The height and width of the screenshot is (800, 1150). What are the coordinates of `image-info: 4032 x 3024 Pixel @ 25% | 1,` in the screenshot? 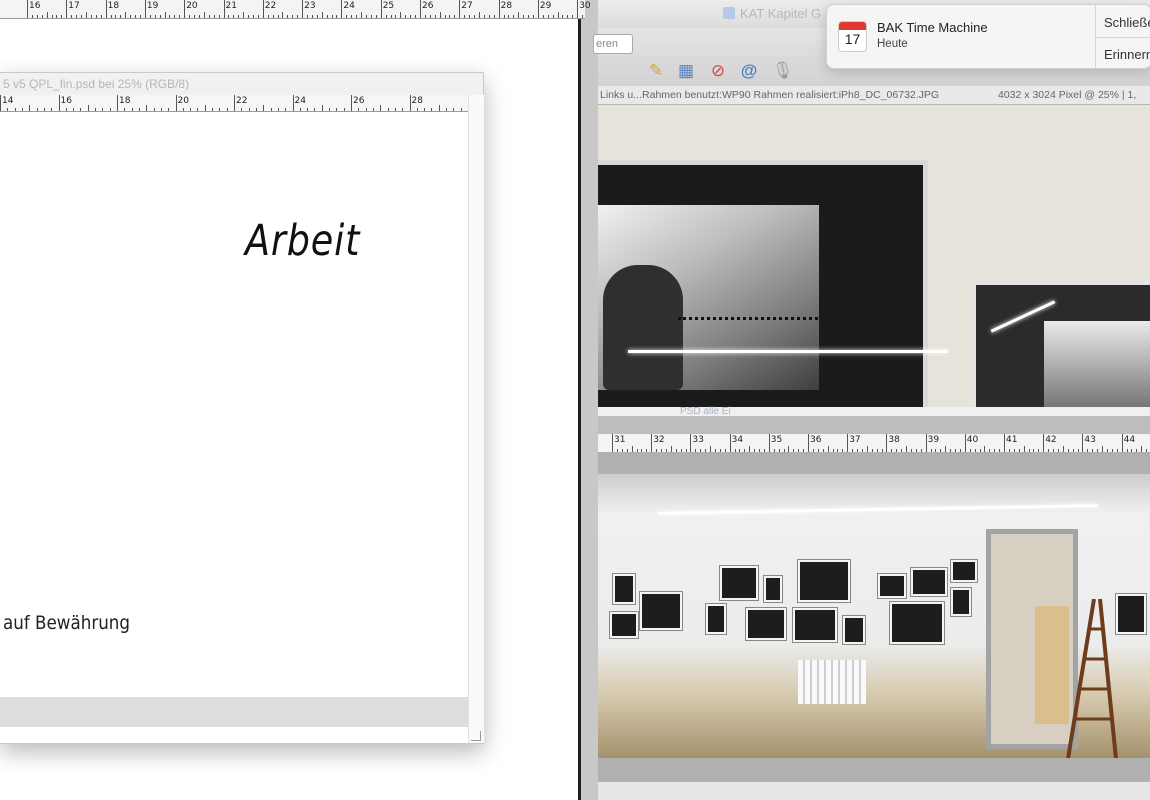 It's located at (1067, 95).